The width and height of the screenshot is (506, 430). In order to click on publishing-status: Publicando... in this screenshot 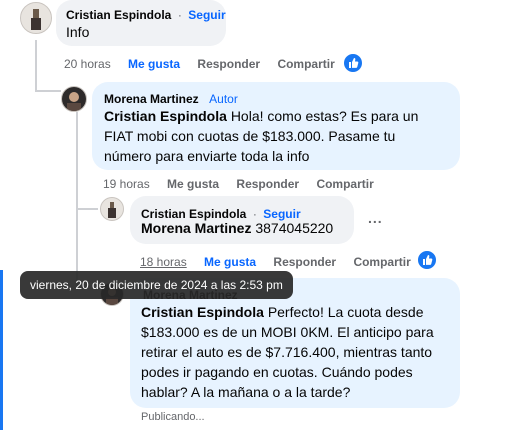, I will do `click(173, 417)`.